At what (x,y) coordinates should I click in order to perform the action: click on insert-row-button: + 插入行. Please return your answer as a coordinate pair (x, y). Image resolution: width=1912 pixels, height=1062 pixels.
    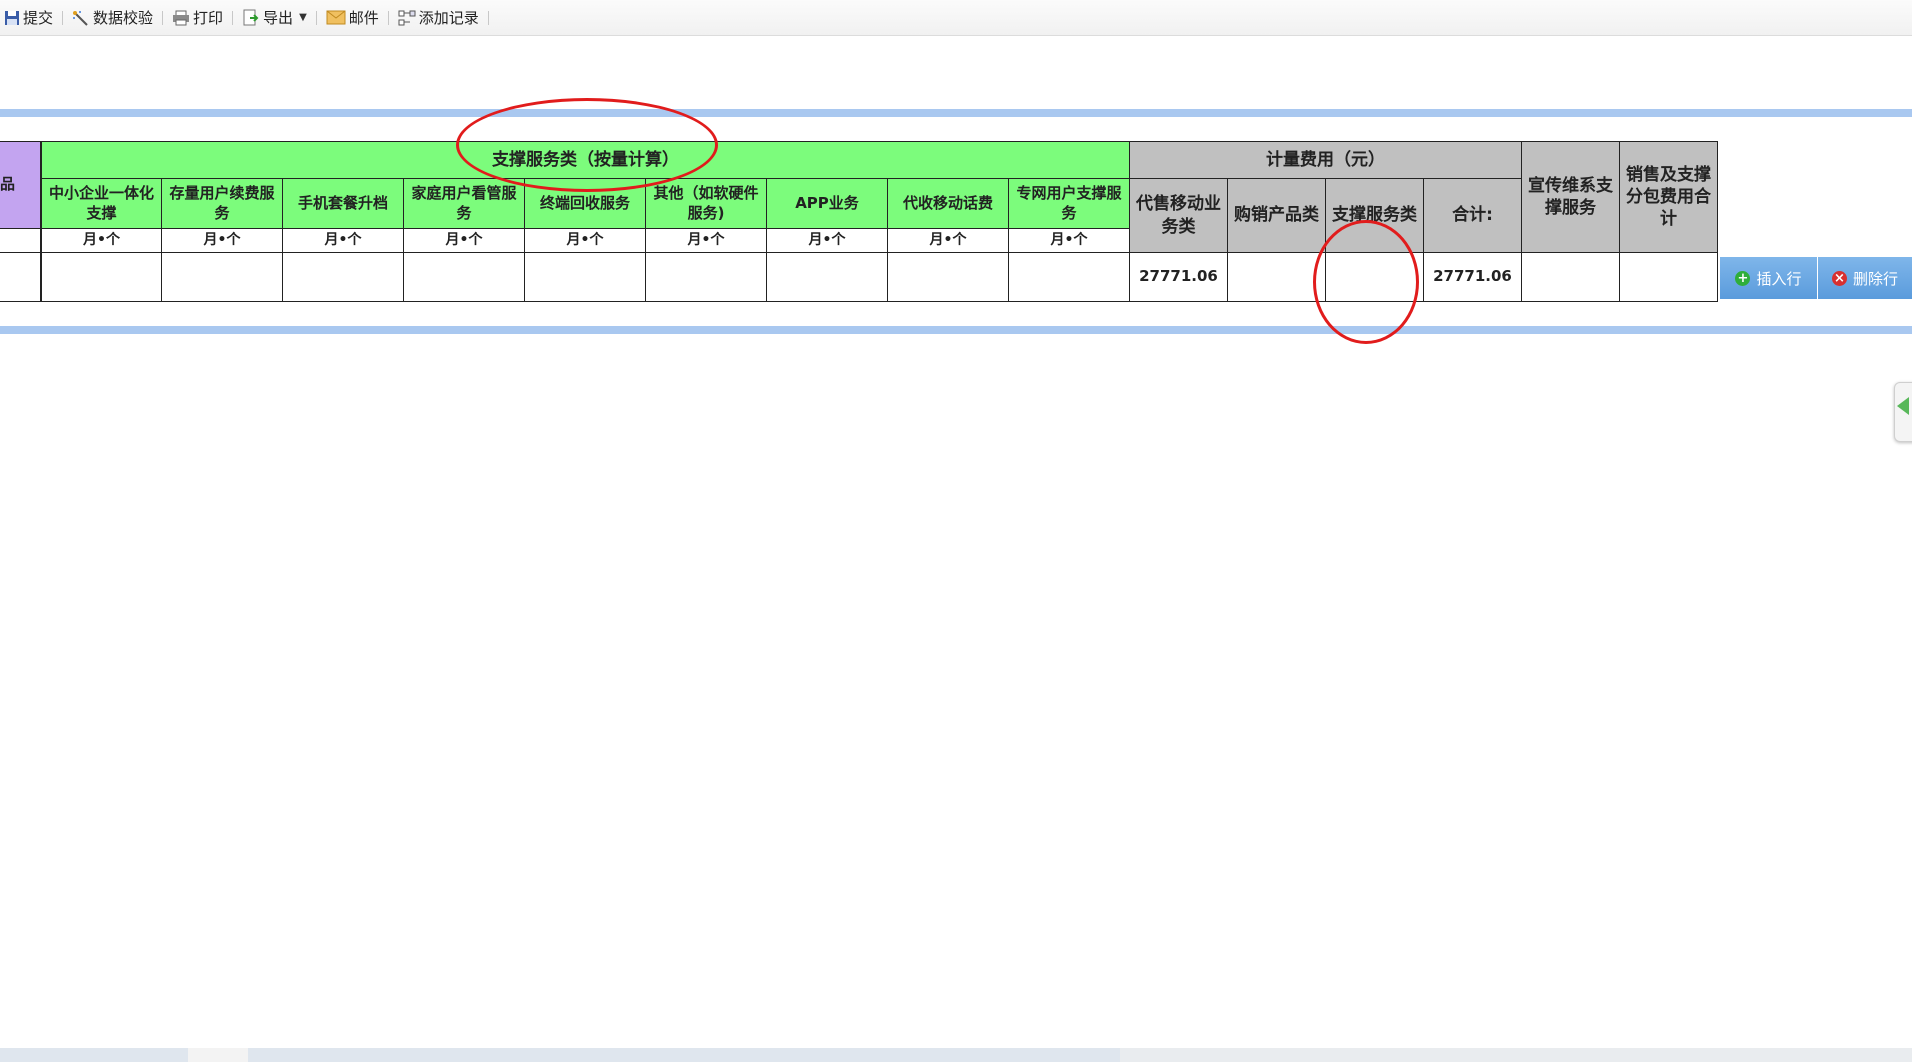
    Looking at the image, I should click on (1768, 278).